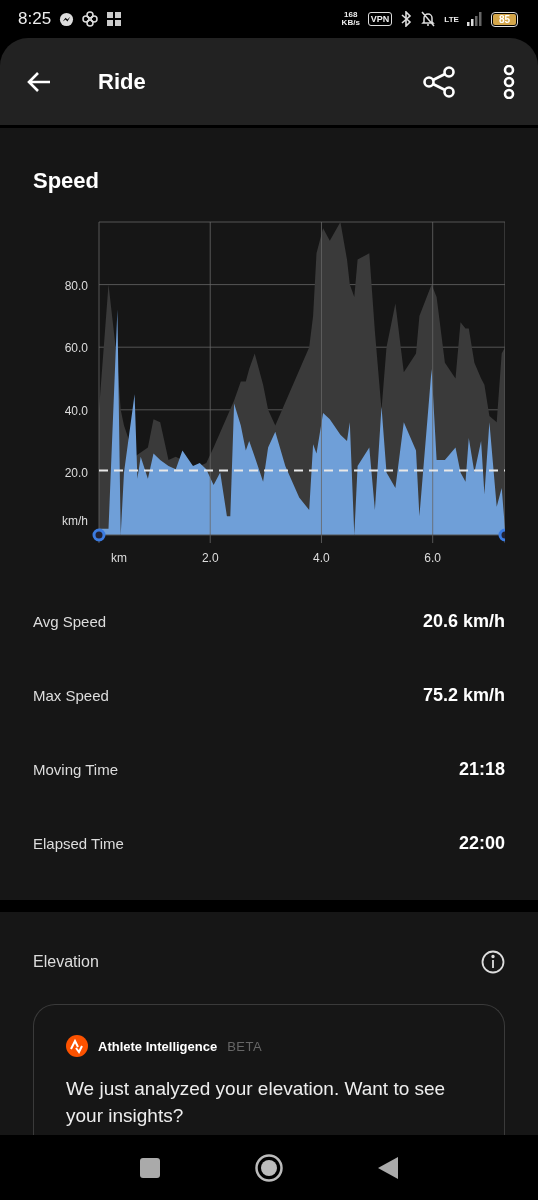 The height and width of the screenshot is (1200, 538). Describe the element at coordinates (78, 843) in the screenshot. I see `stat-label: Elapsed Time` at that location.